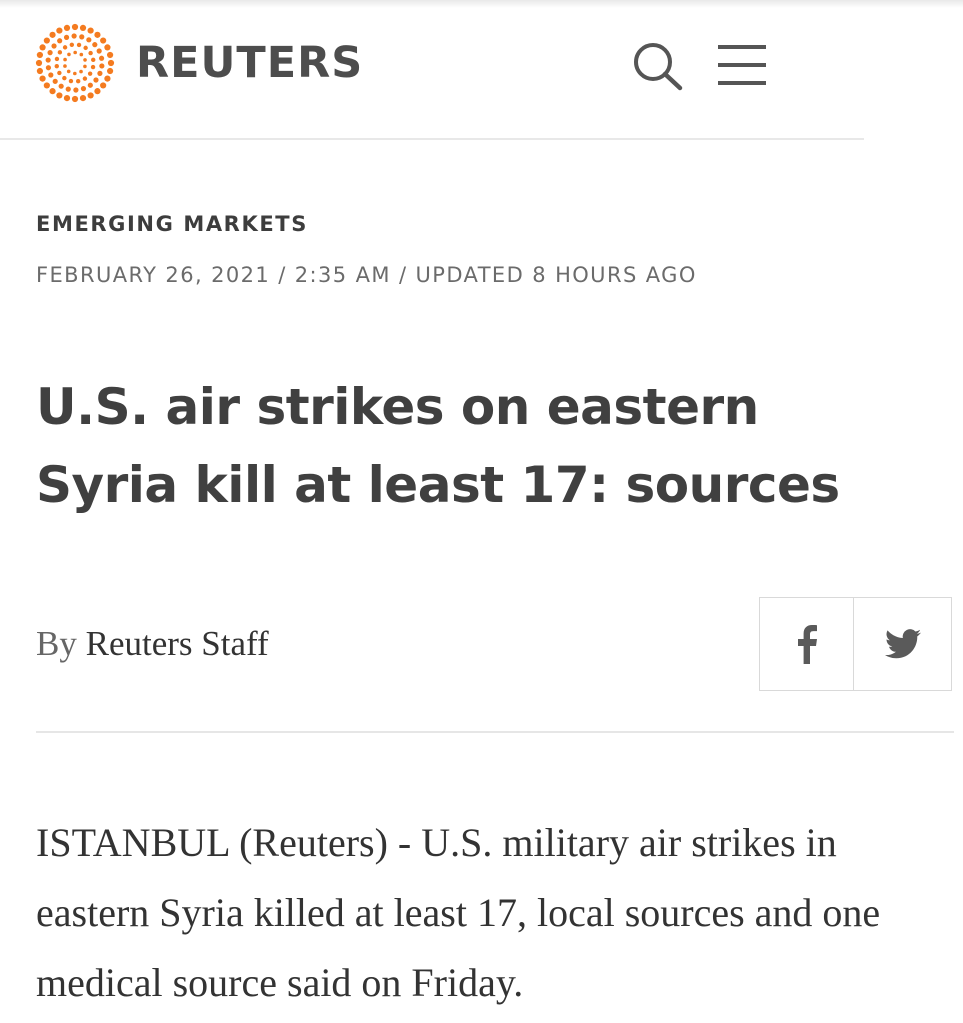  I want to click on search-button, so click(657, 66).